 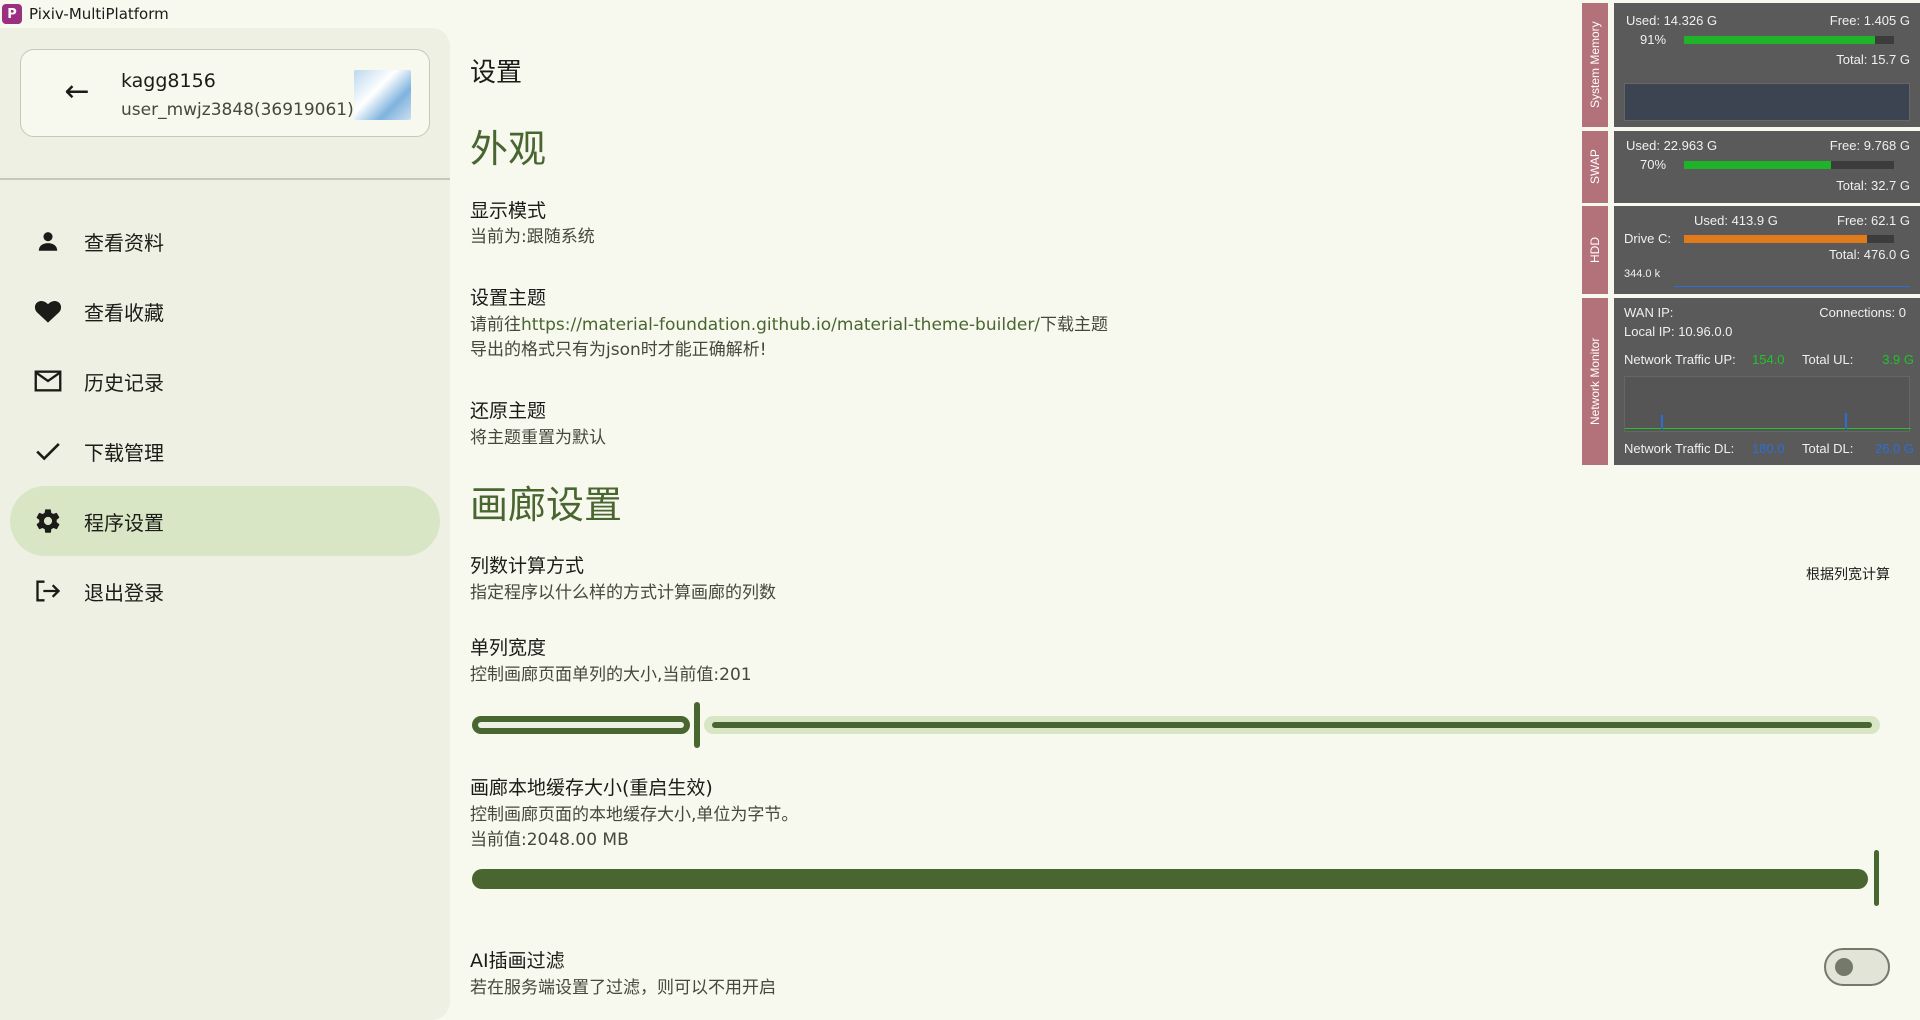 What do you see at coordinates (1768, 359) in the screenshot?
I see `network-up-value: 154.0` at bounding box center [1768, 359].